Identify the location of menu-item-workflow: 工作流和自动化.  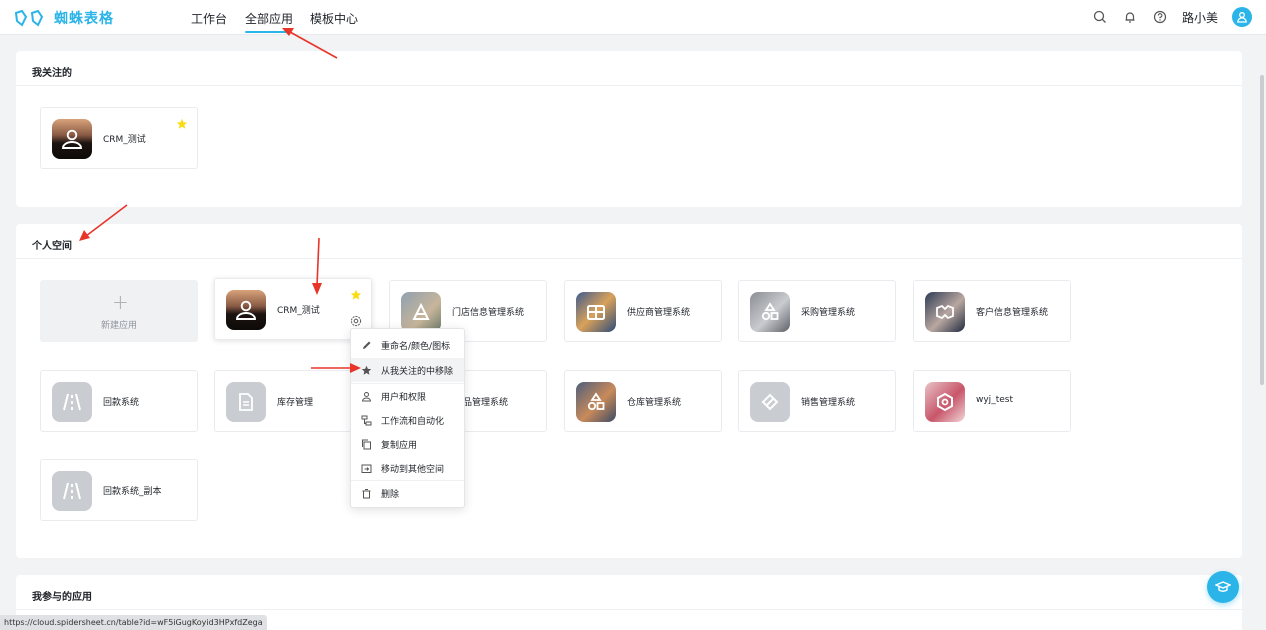
(407, 420).